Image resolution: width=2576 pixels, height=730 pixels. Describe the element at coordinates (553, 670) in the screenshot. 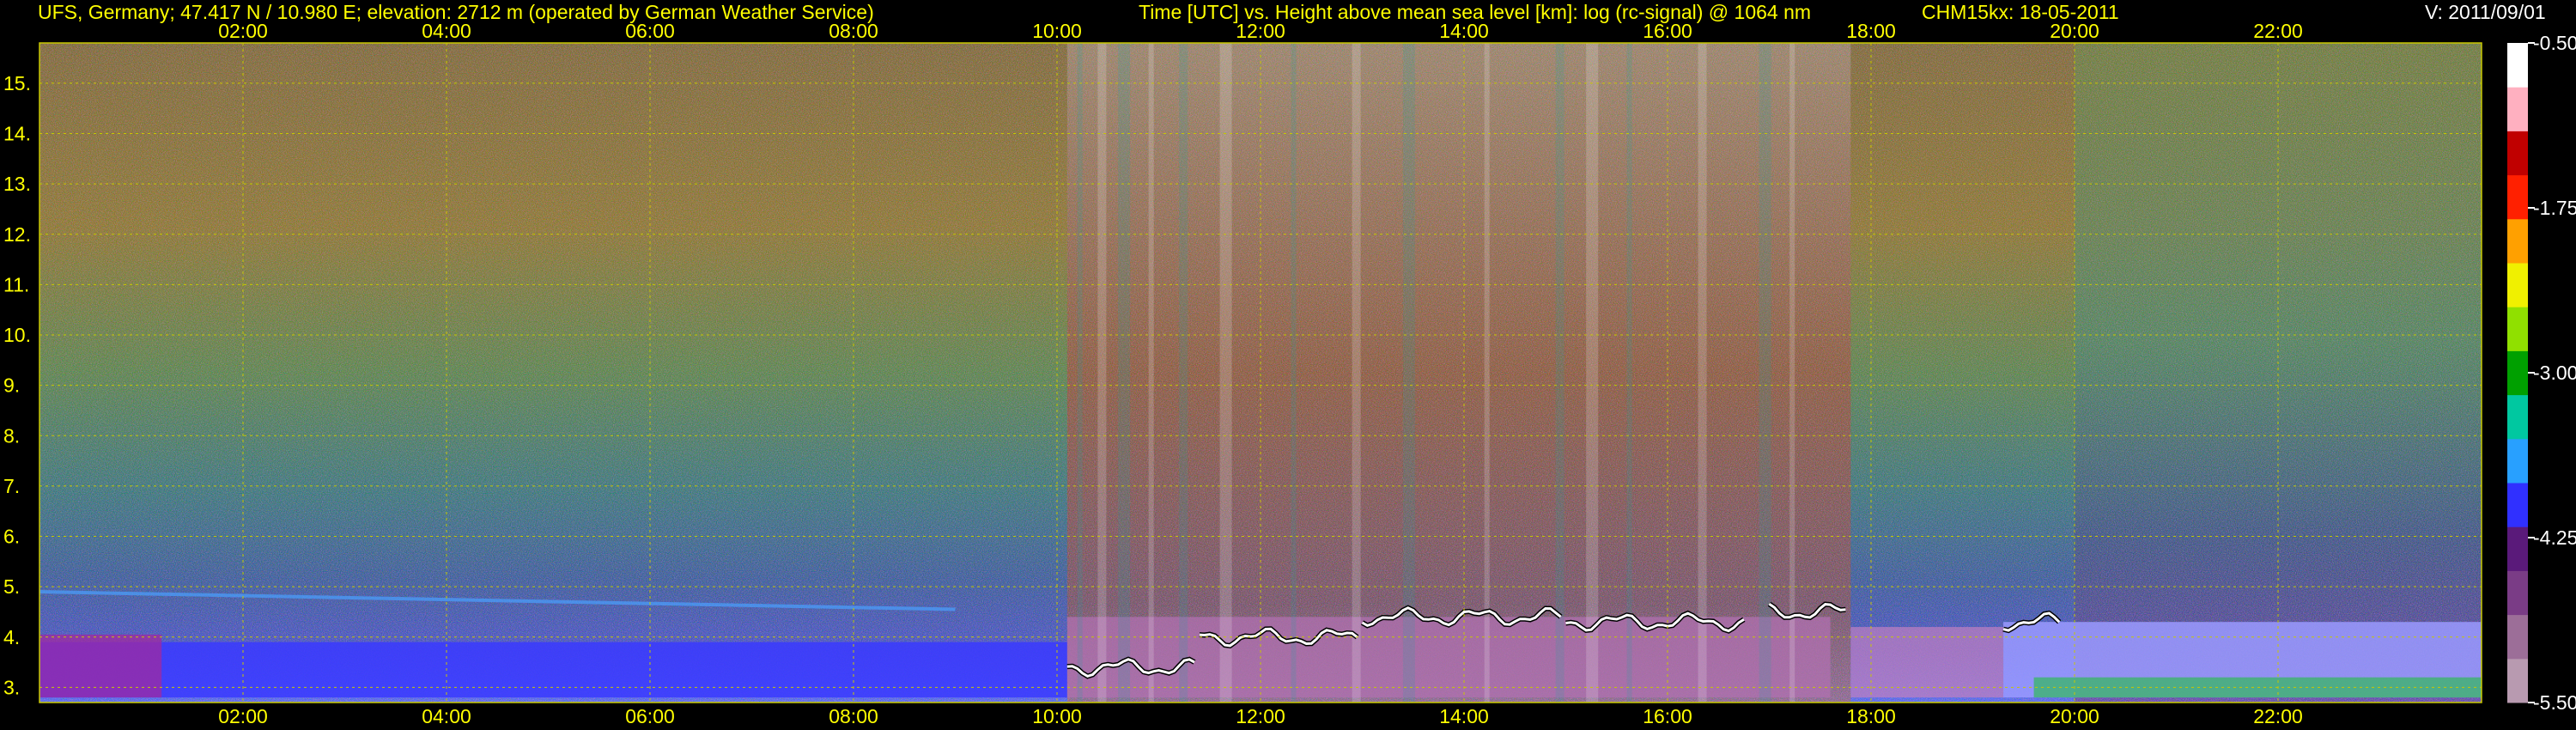

I see `boundary-layer-morning` at that location.